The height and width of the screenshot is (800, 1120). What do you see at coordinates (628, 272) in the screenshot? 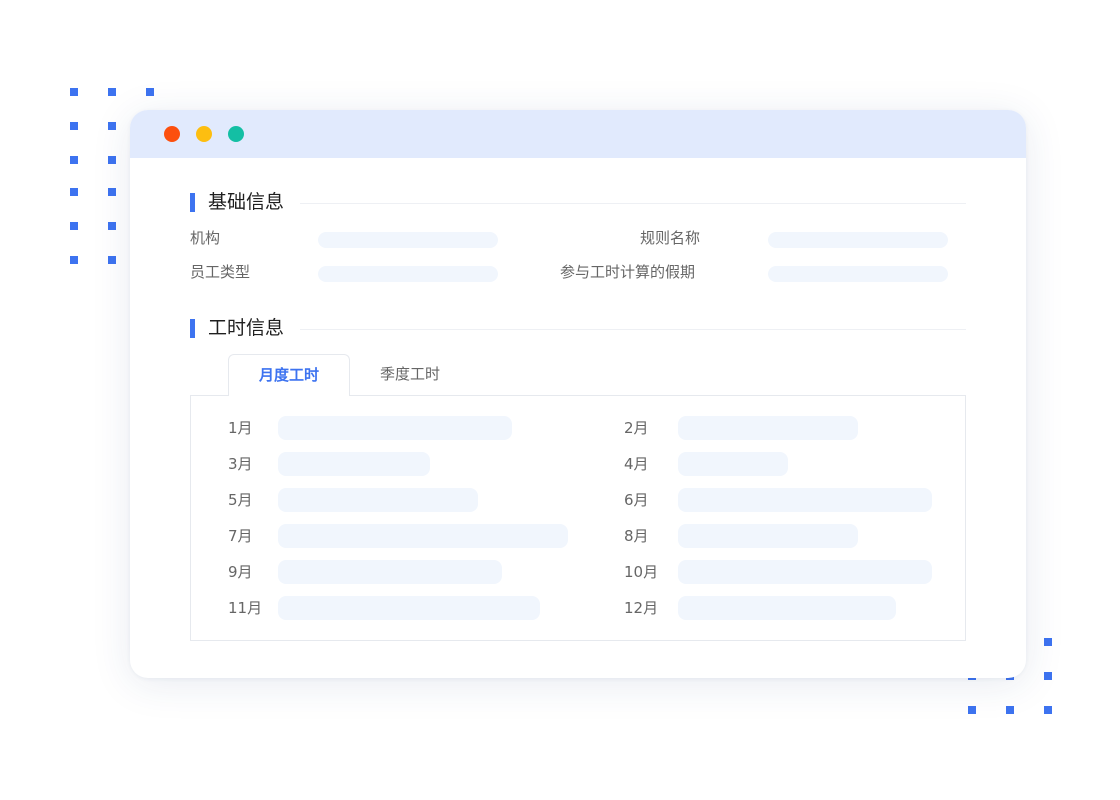
I see `holidays-label: 参与工时计算的假期` at bounding box center [628, 272].